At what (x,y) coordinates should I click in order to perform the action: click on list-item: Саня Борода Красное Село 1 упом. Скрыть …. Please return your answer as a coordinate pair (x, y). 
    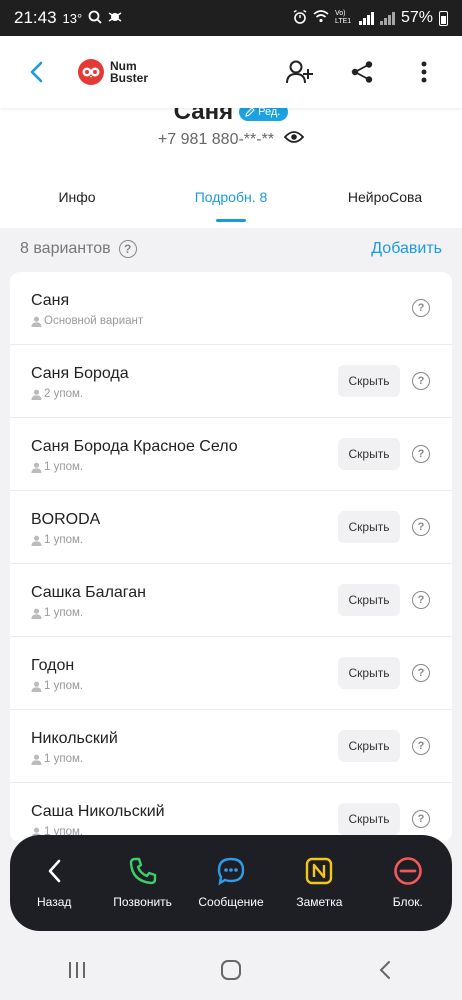
    Looking at the image, I should click on (231, 454).